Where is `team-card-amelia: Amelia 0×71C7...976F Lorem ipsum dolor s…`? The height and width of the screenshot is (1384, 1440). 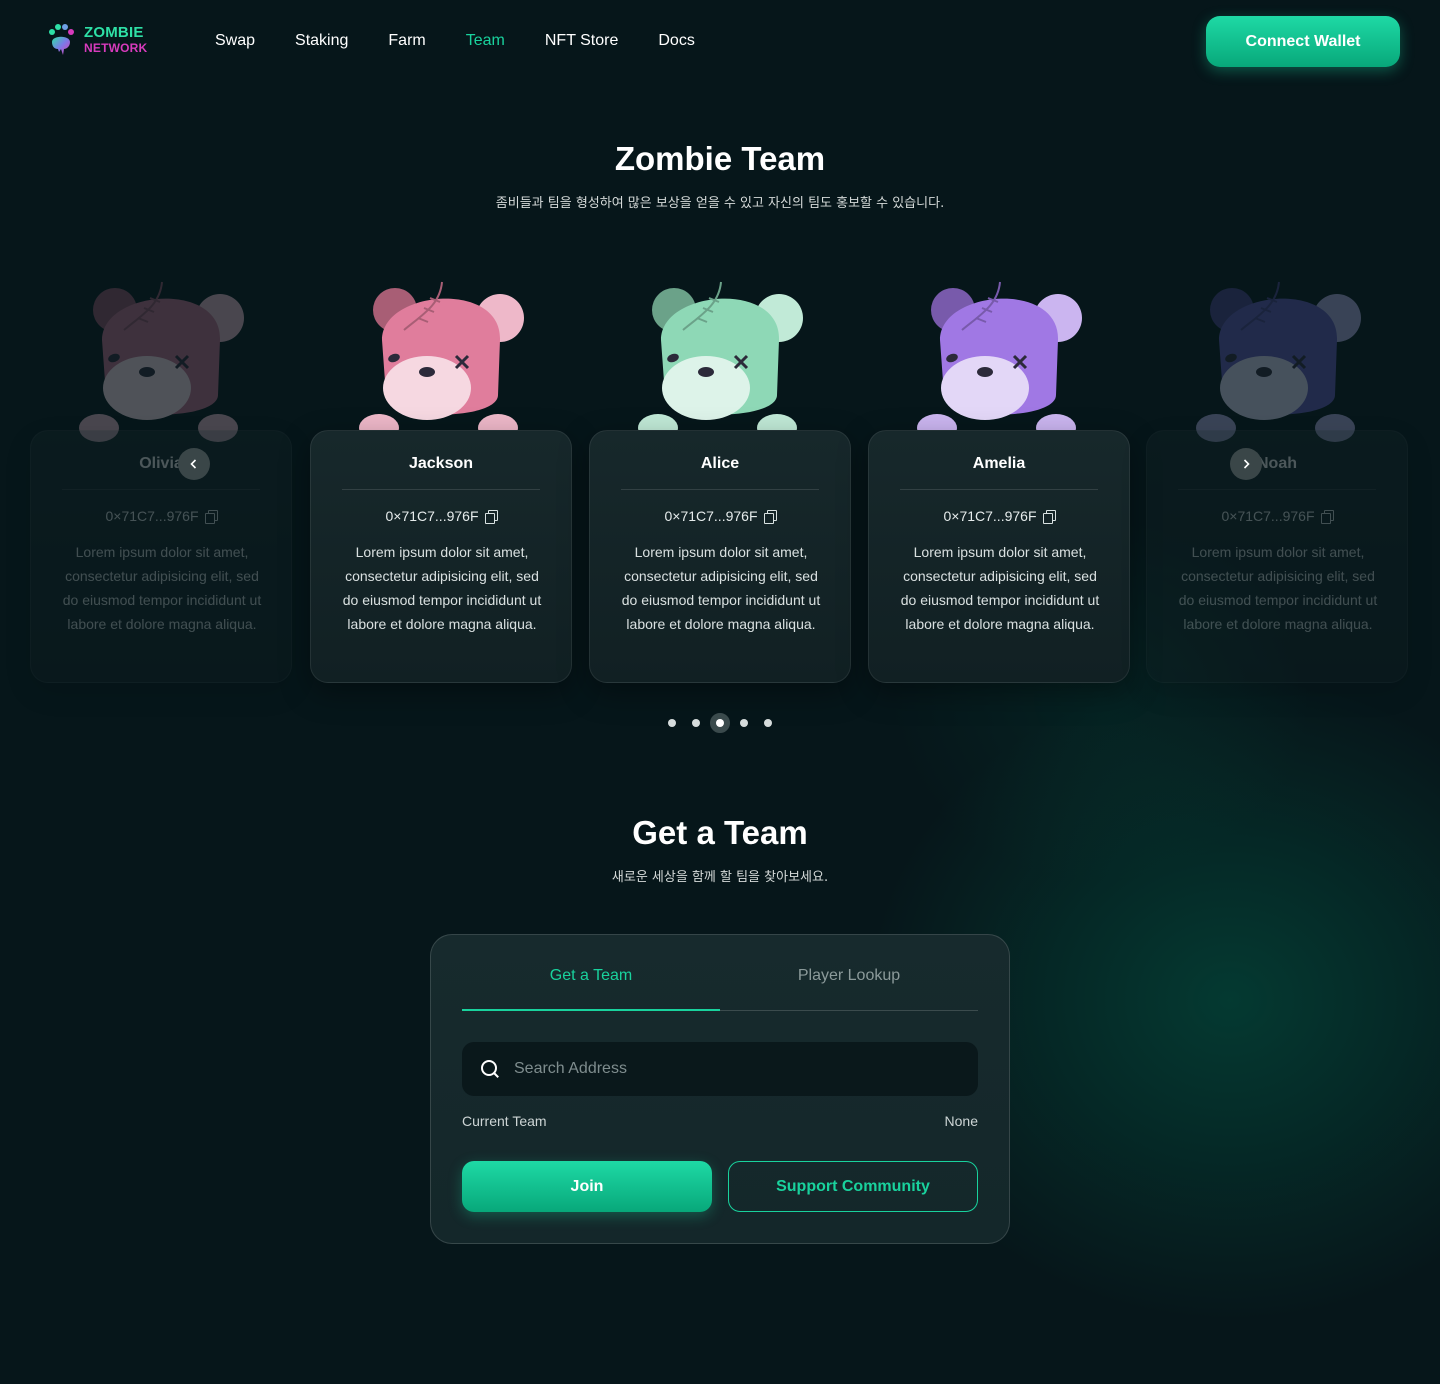 team-card-amelia: Amelia 0×71C7...976F Lorem ipsum dolor s… is located at coordinates (999, 556).